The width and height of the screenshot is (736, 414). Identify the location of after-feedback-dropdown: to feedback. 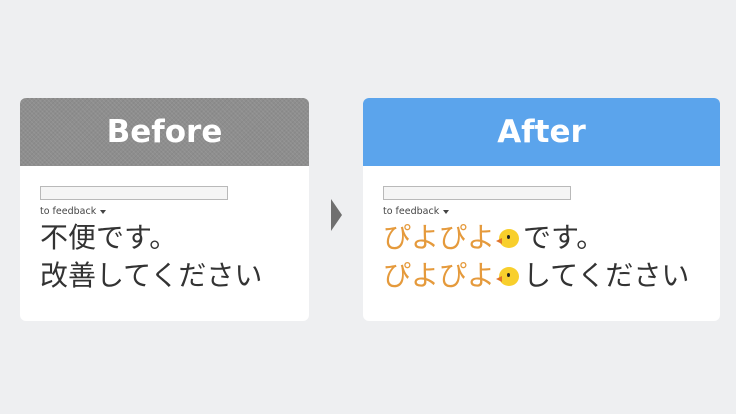
(551, 211).